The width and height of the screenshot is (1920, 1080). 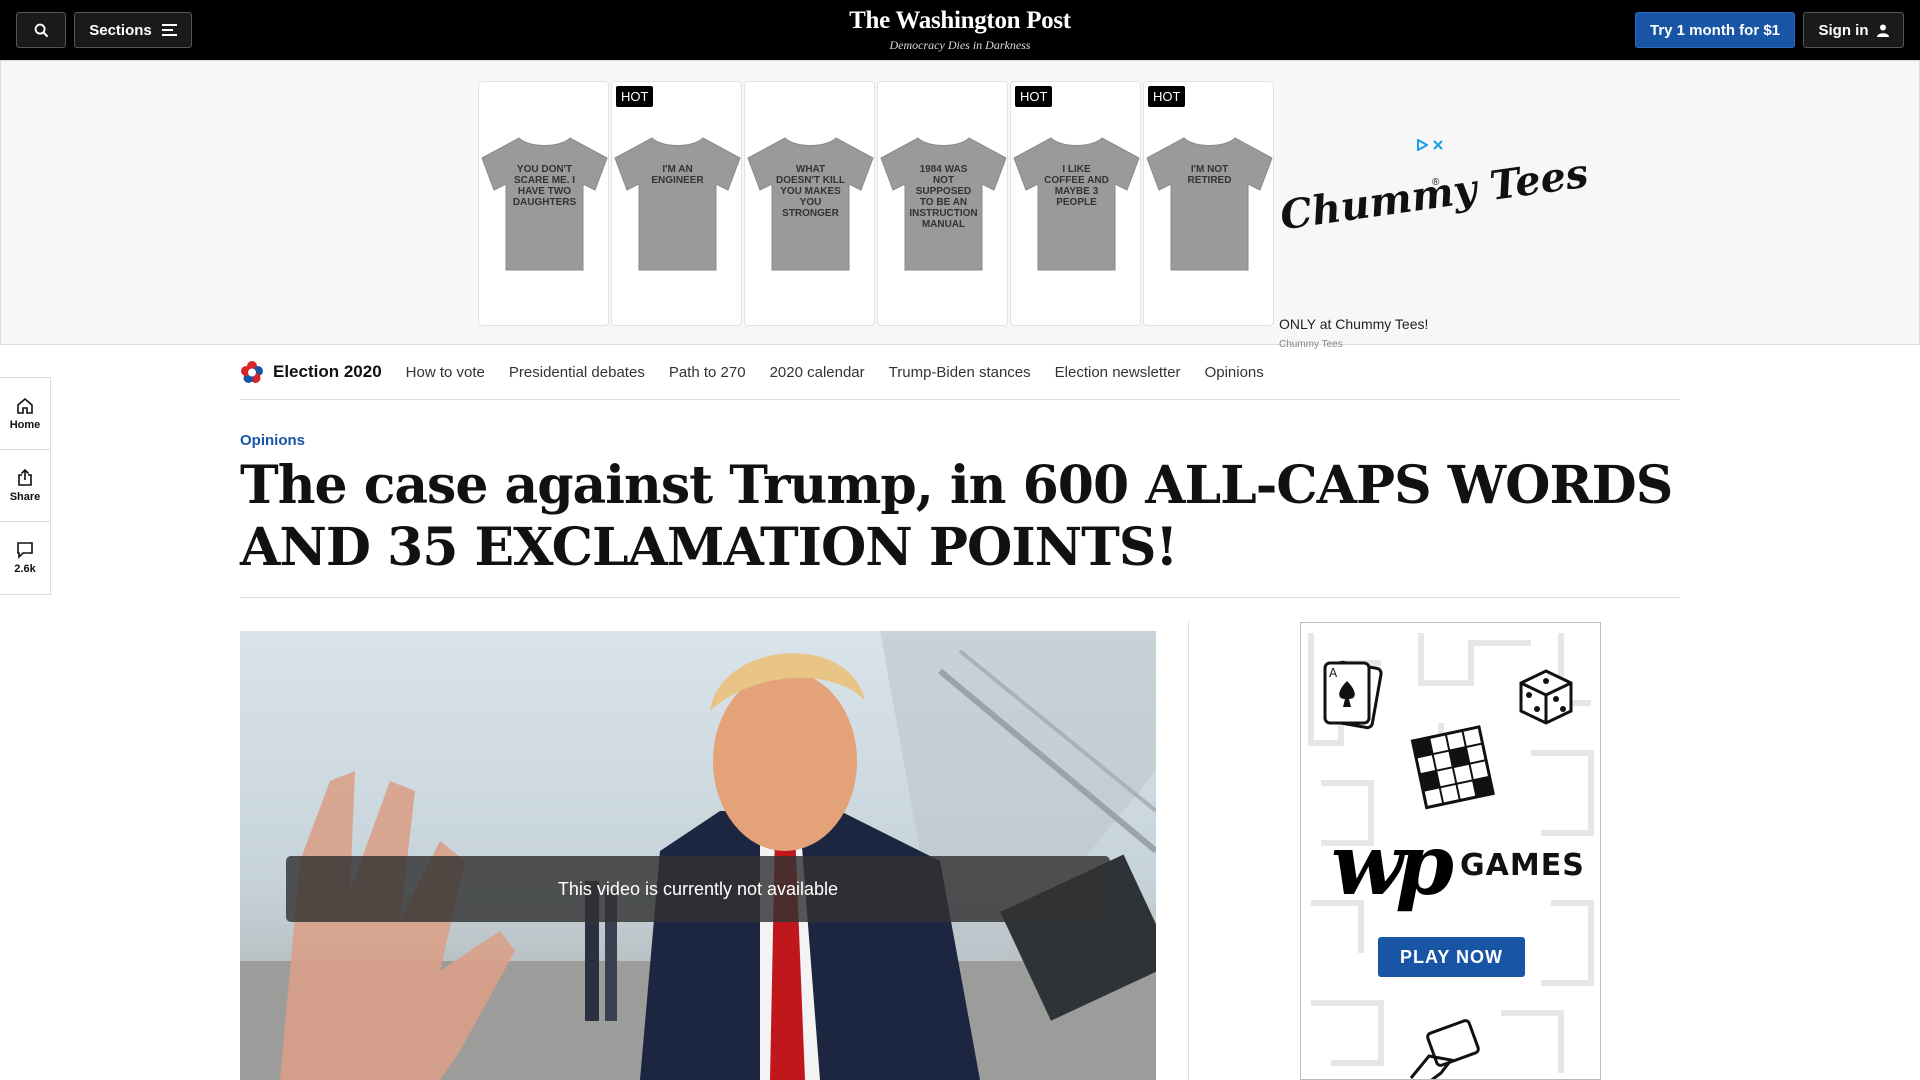 What do you see at coordinates (445, 372) in the screenshot?
I see `election-nav-link: How to vote` at bounding box center [445, 372].